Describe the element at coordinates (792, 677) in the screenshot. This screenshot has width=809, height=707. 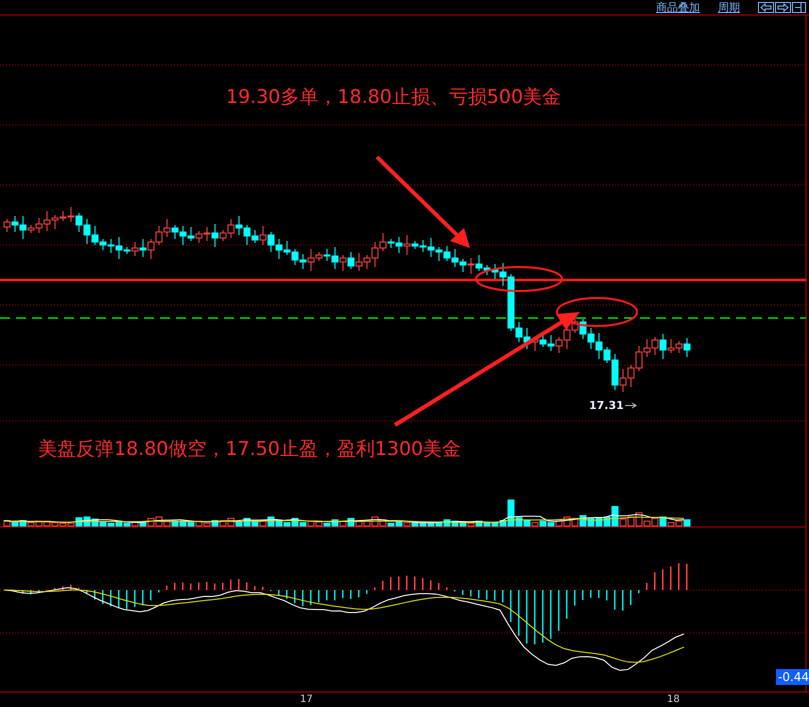
I see `indicator-value: -0.44` at that location.